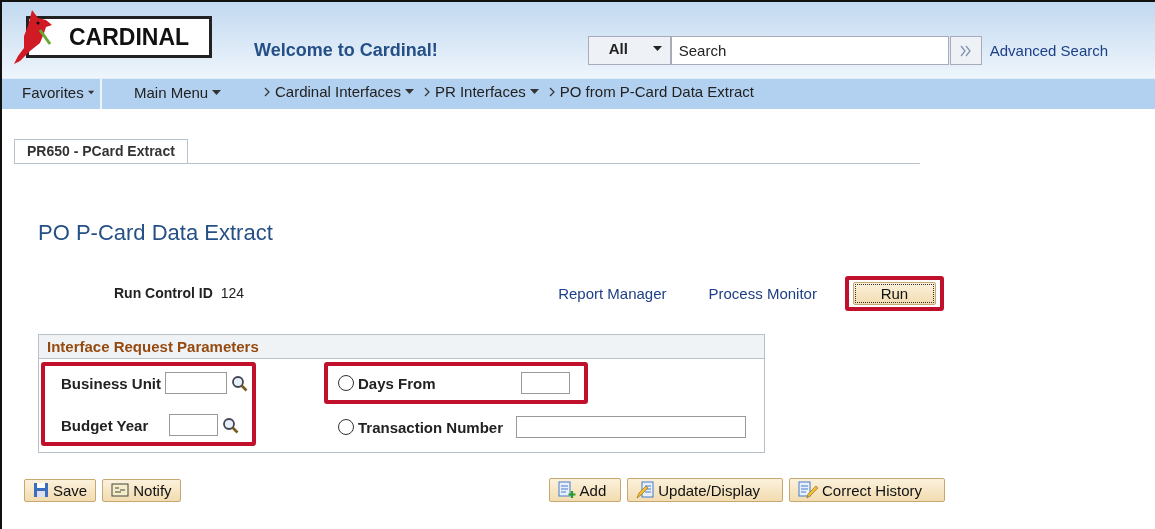 The width and height of the screenshot is (1155, 529). What do you see at coordinates (894, 293) in the screenshot?
I see `run-button: Run` at bounding box center [894, 293].